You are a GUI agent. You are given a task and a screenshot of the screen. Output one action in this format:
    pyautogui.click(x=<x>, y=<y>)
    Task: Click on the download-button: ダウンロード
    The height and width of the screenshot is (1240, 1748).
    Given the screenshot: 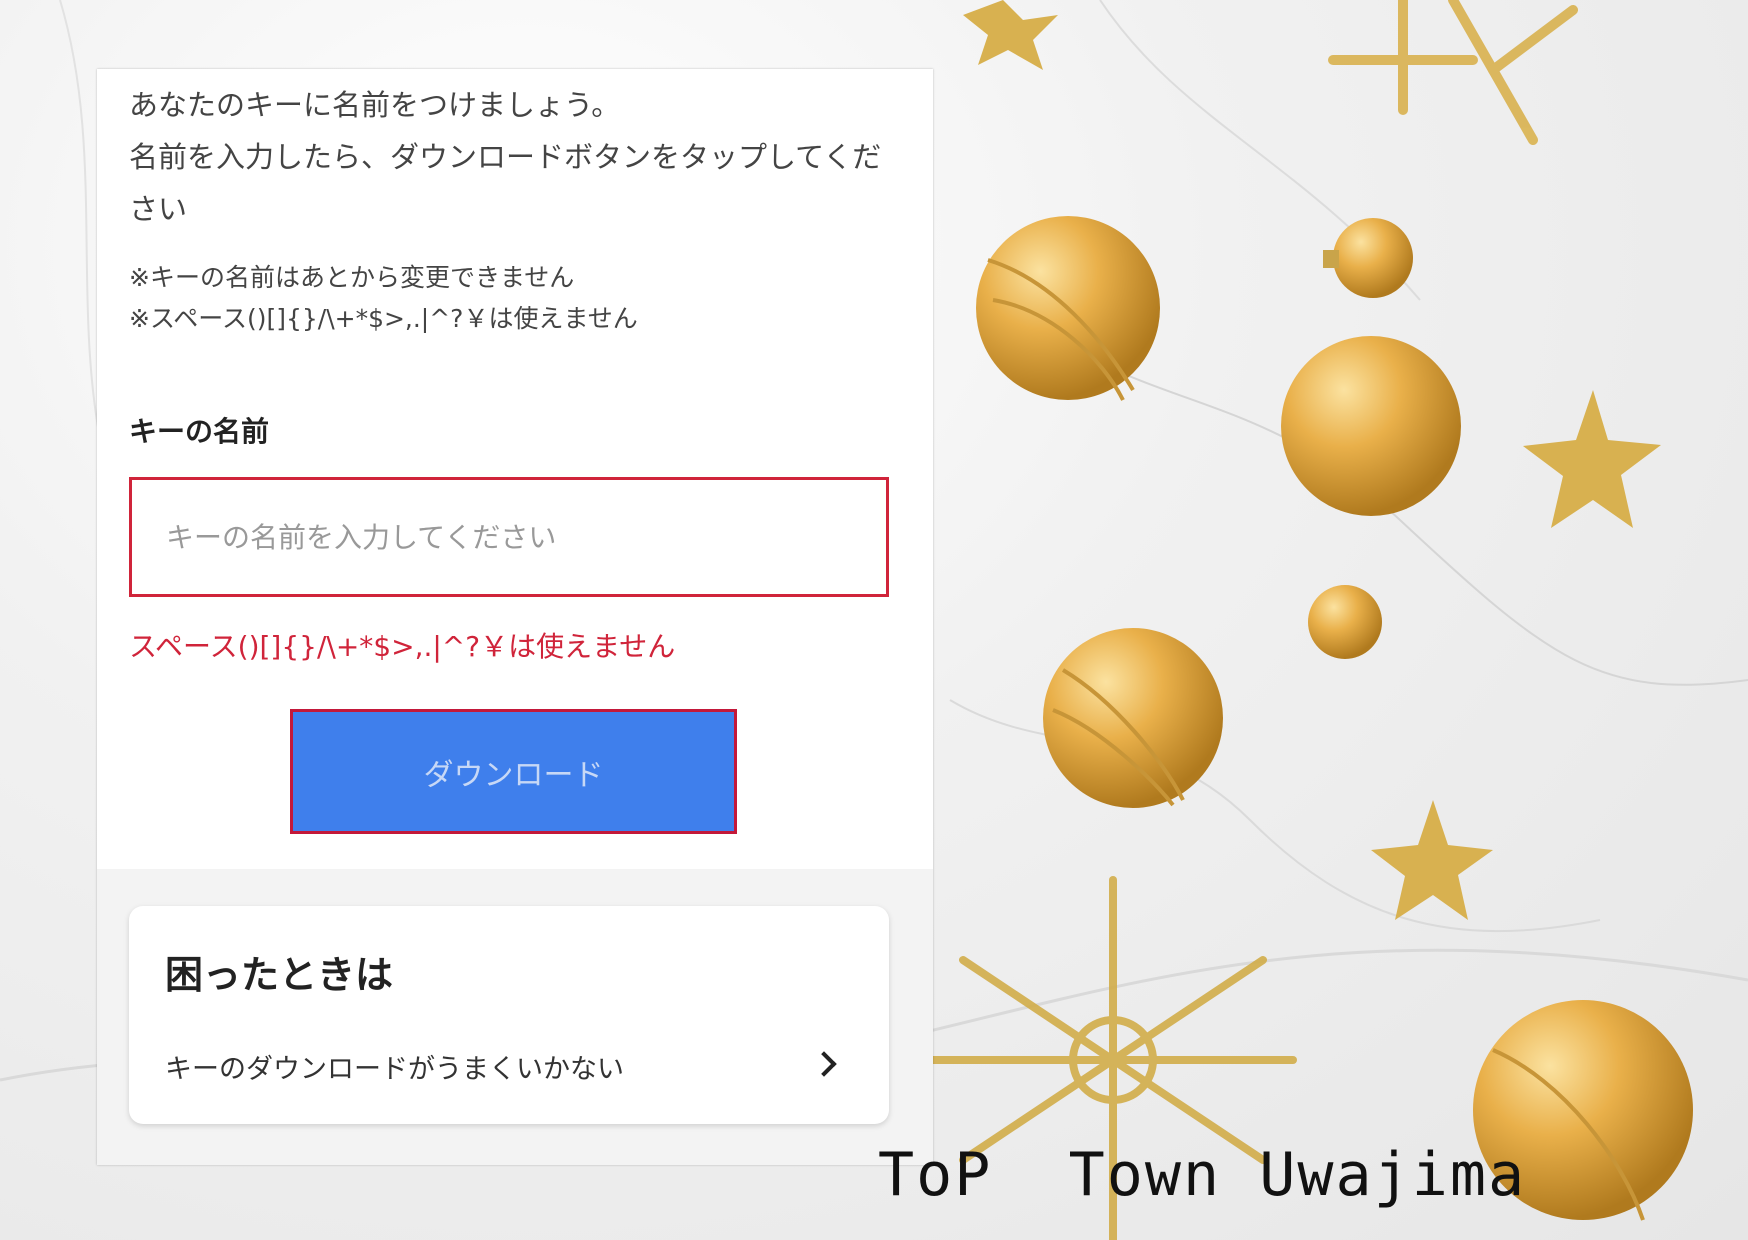 What is the action you would take?
    pyautogui.click(x=513, y=771)
    